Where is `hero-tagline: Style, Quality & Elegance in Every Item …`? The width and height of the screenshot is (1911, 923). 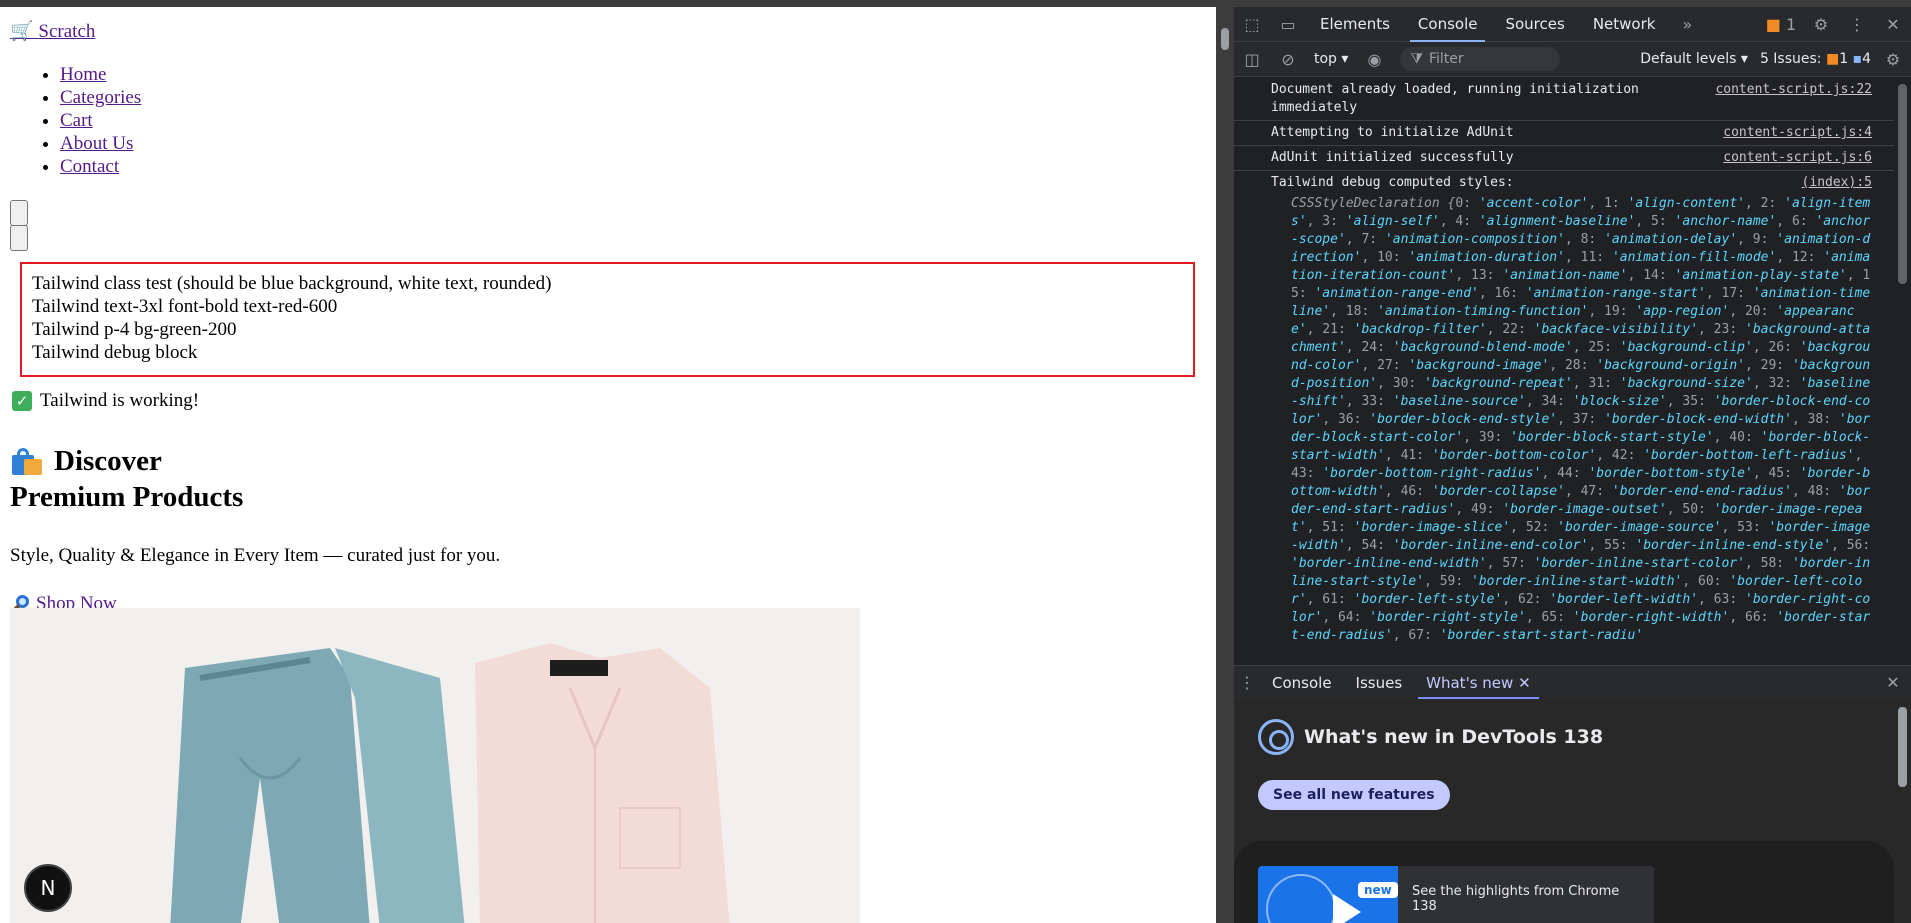
hero-tagline: Style, Quality & Elegance in Every Item … is located at coordinates (255, 555).